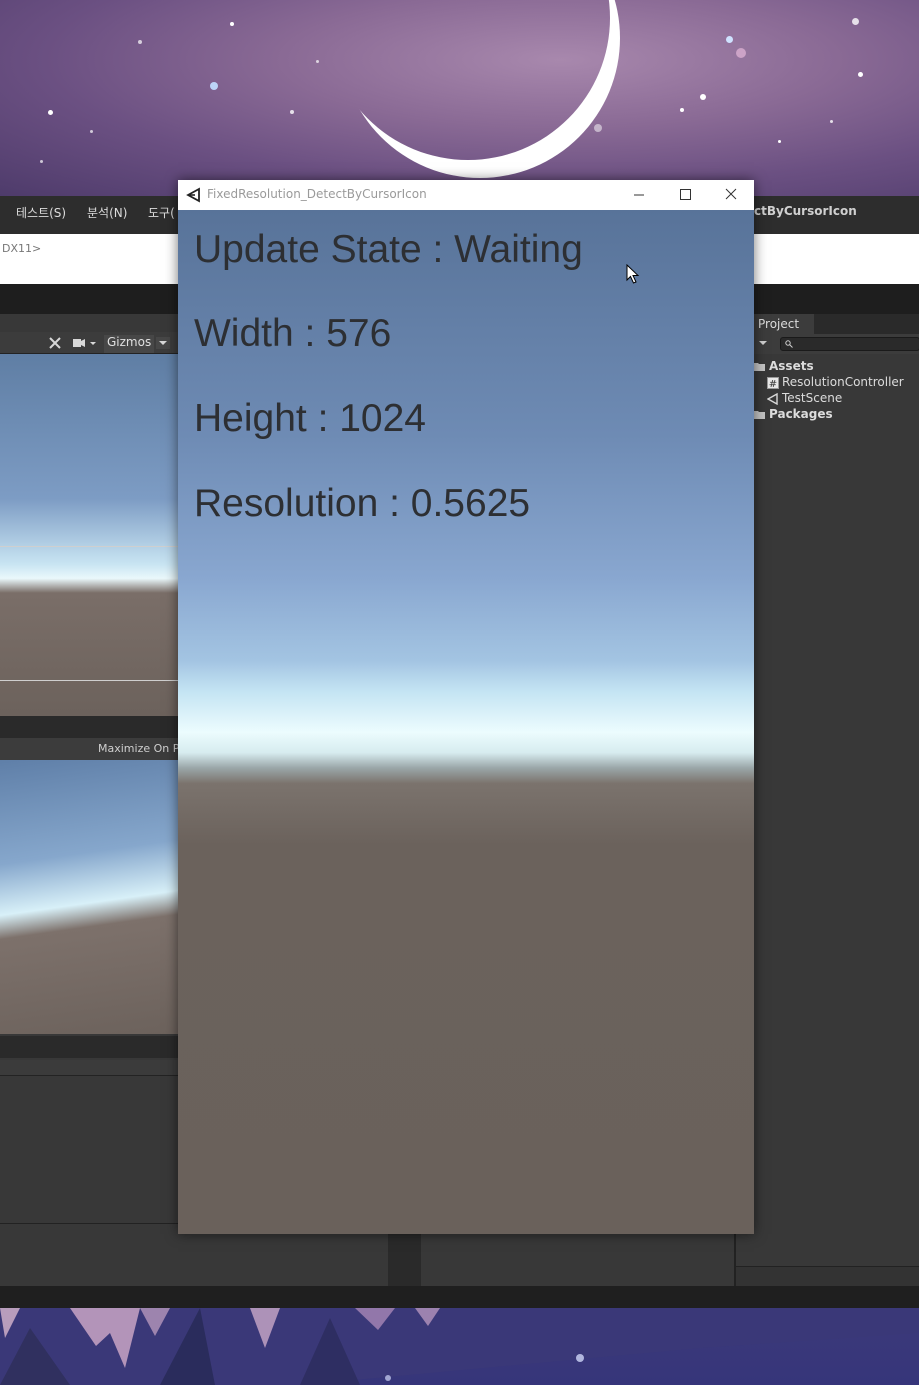 The width and height of the screenshot is (919, 1385). I want to click on script-icon: #, so click(773, 383).